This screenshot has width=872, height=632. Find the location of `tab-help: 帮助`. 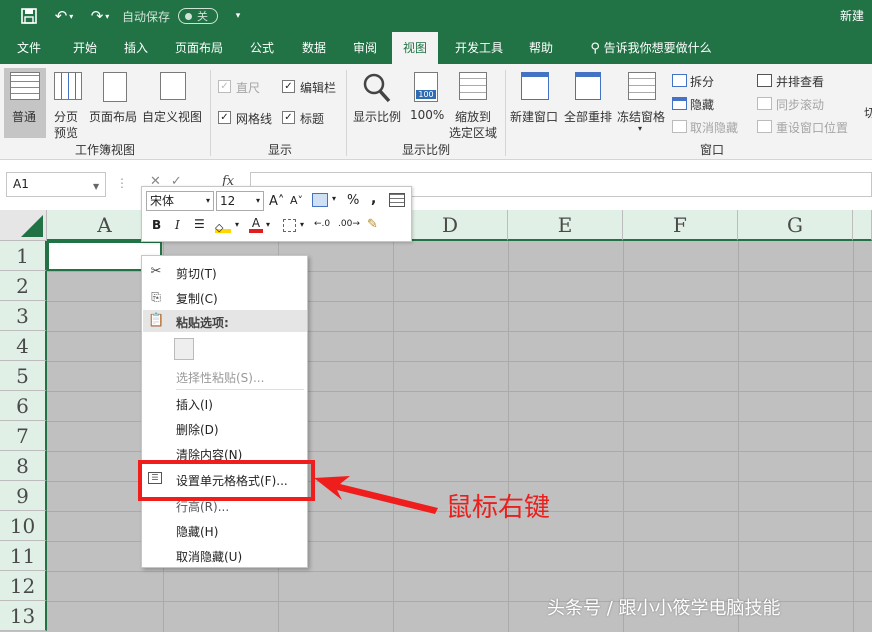

tab-help: 帮助 is located at coordinates (541, 48).